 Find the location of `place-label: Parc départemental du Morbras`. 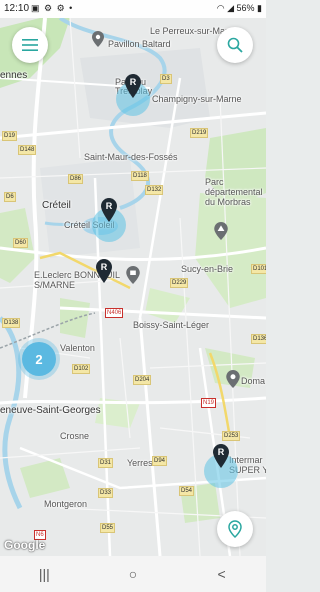

place-label: Parc départemental du Morbras is located at coordinates (234, 192).